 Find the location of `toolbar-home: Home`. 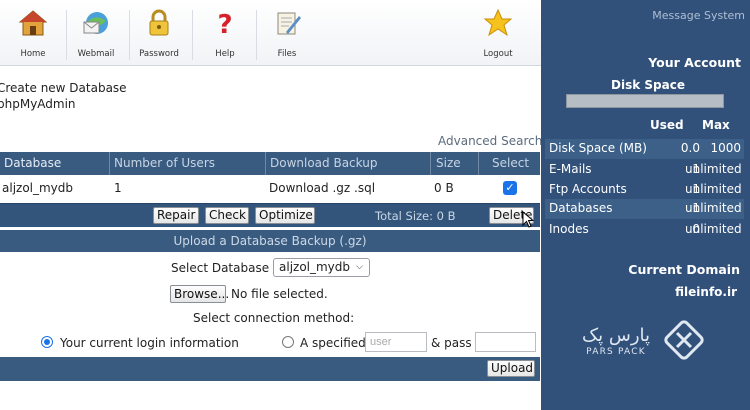

toolbar-home: Home is located at coordinates (33, 35).